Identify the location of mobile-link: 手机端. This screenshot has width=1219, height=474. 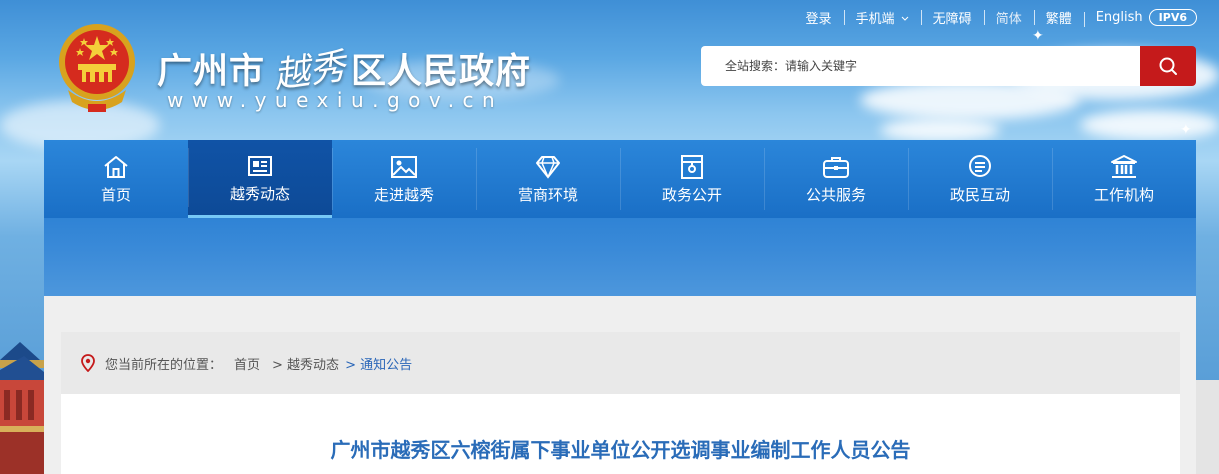
(882, 17).